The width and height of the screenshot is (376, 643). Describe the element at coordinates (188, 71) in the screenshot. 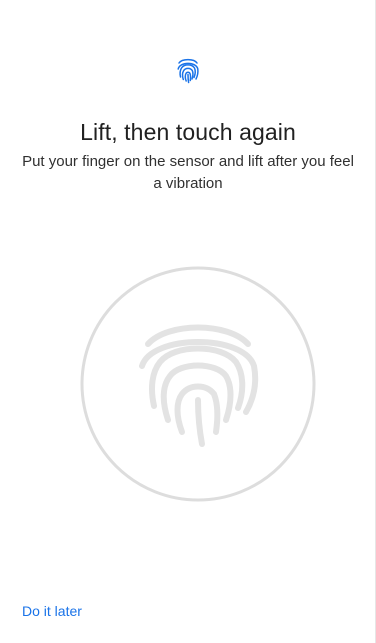

I see `fingerprint-icon` at that location.